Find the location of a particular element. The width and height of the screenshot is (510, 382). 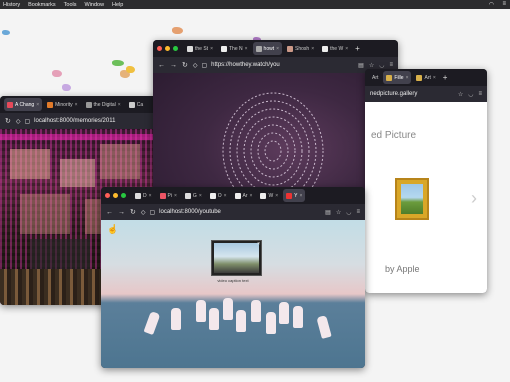

tab-label: A Chang is located at coordinates (25, 104).